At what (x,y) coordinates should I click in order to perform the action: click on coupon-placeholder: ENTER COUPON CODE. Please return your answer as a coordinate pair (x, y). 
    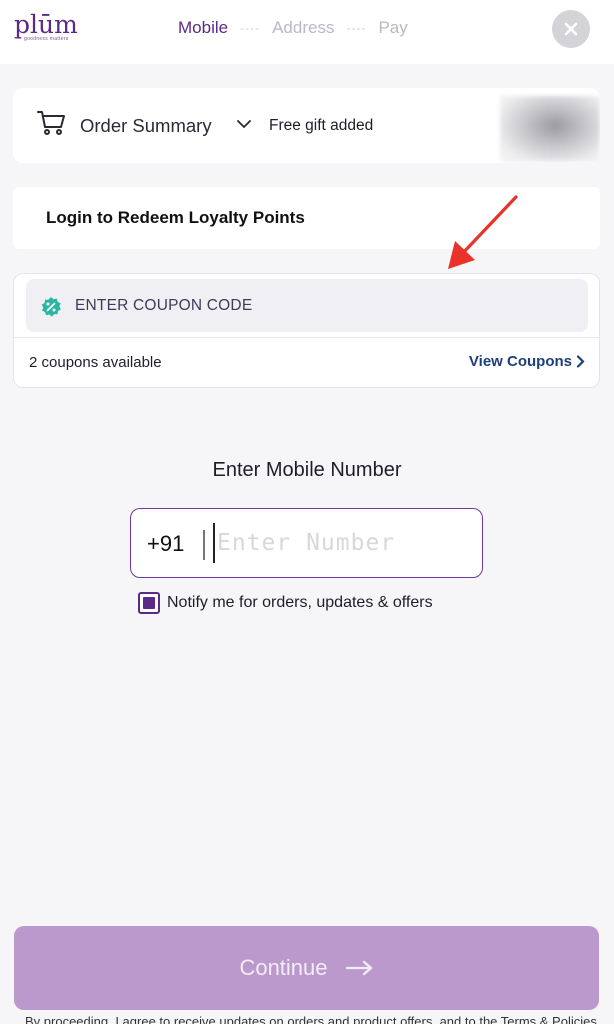
    Looking at the image, I should click on (164, 305).